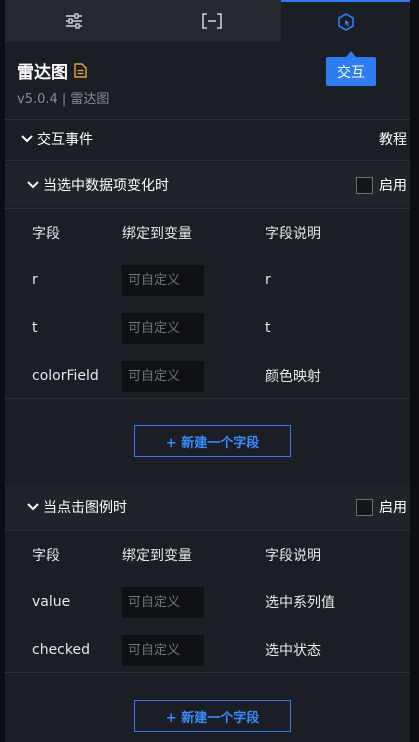 The height and width of the screenshot is (742, 419). I want to click on tutorial-link: 教程, so click(393, 139).